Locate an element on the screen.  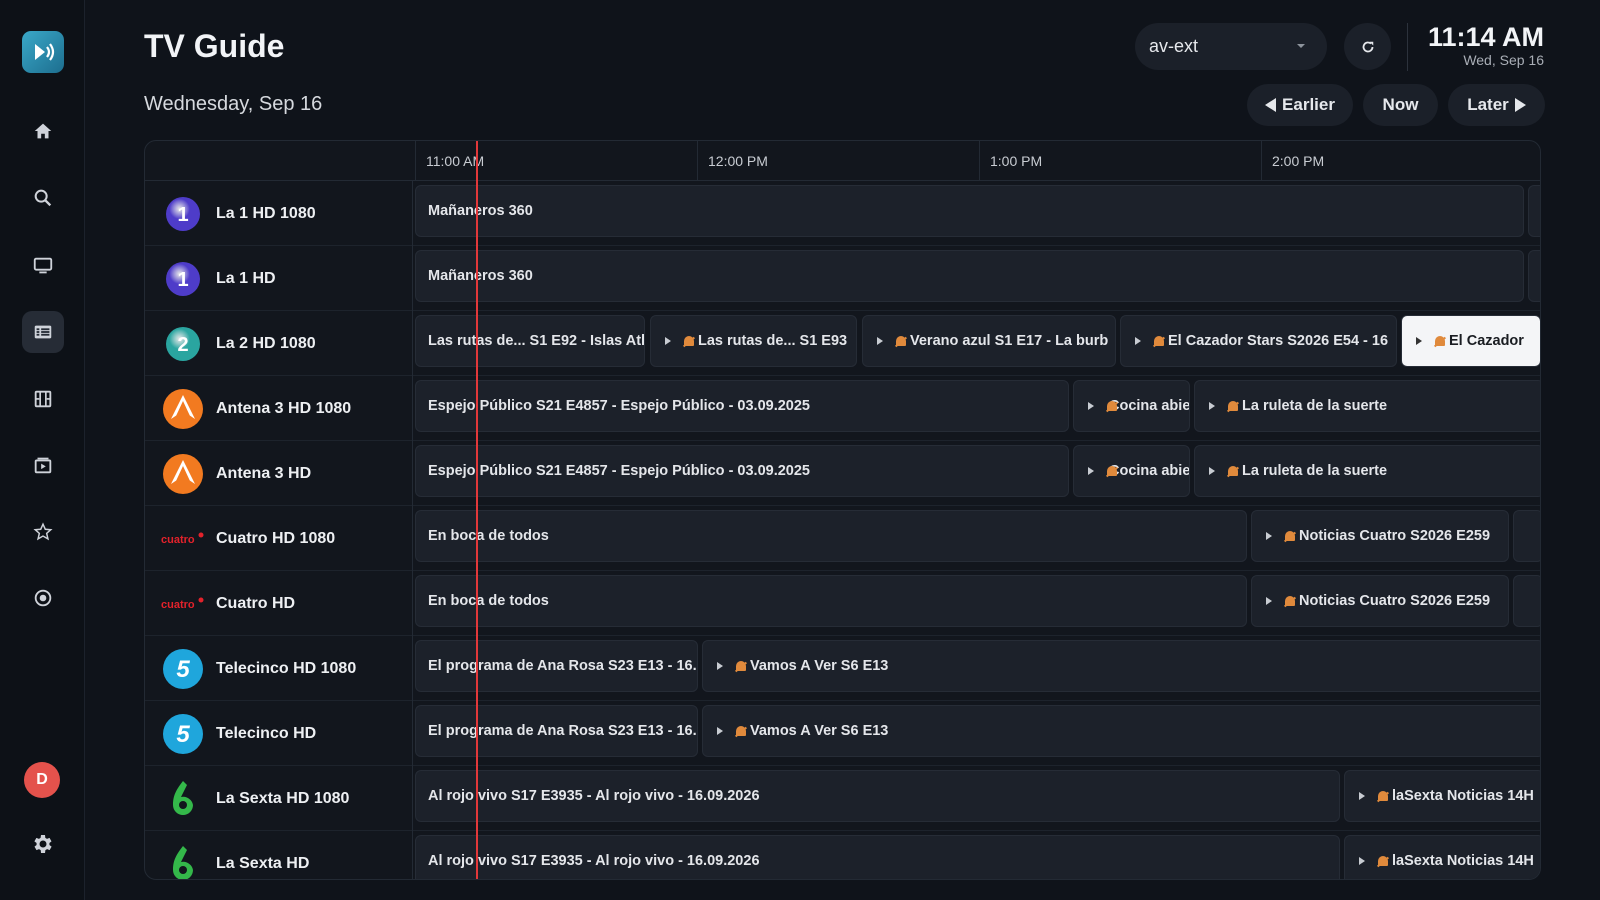
later-button: Later is located at coordinates (1496, 105).